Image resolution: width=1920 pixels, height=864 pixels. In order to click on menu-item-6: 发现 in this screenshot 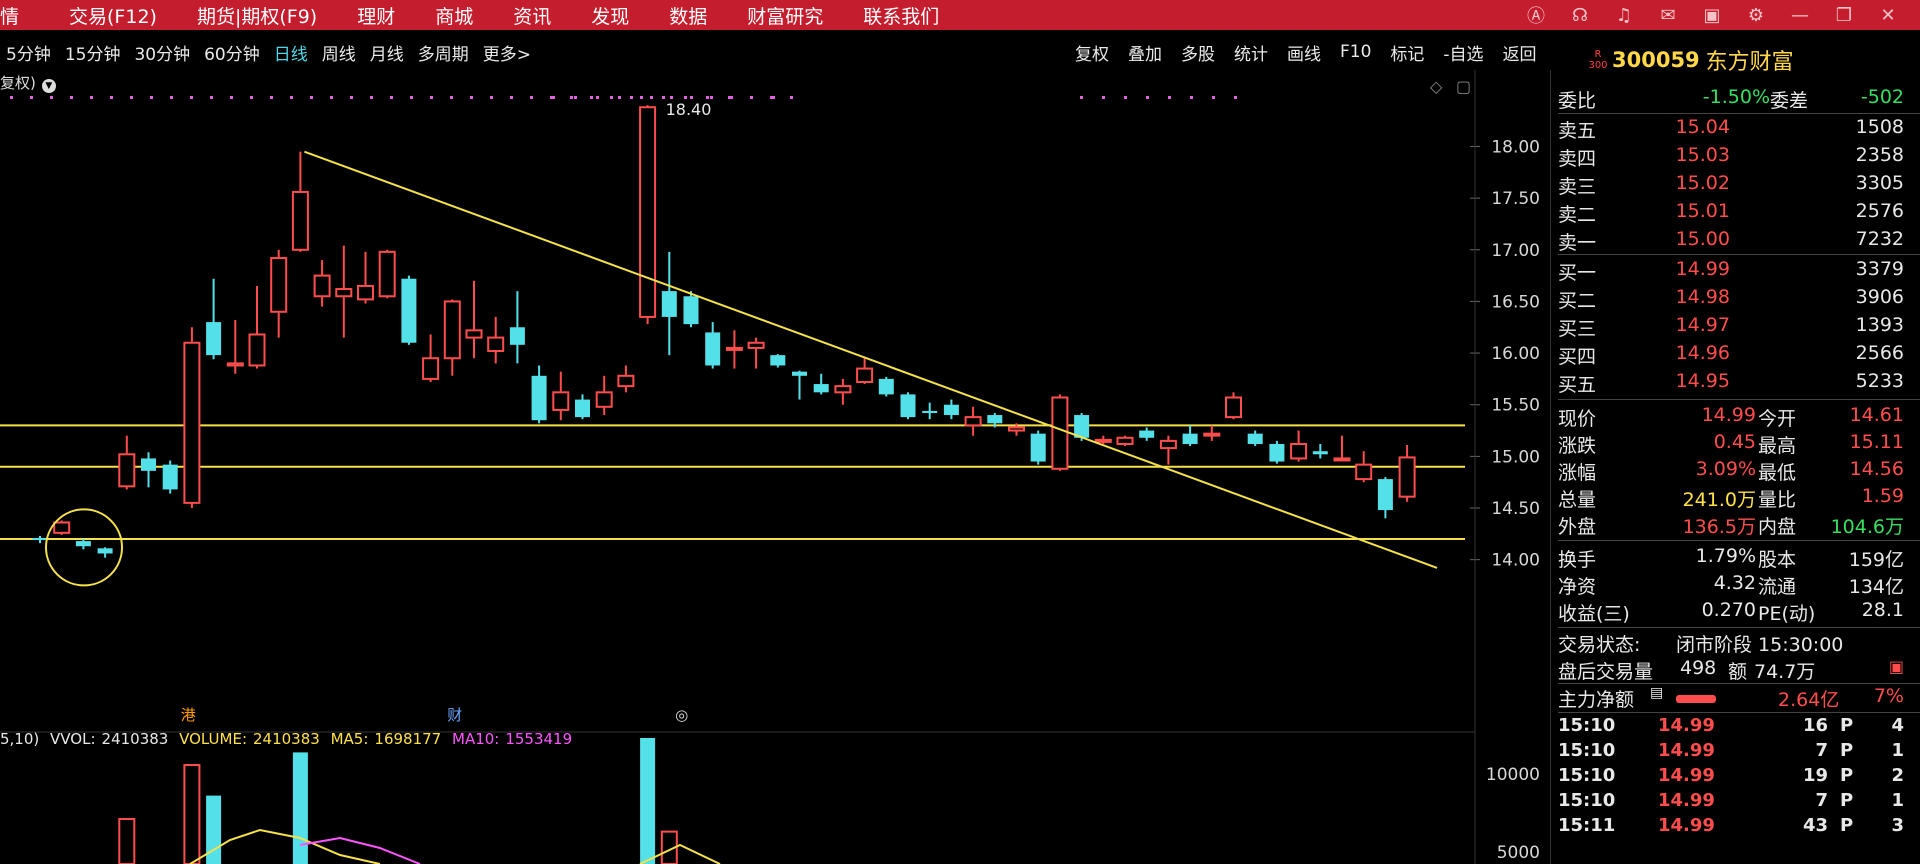, I will do `click(610, 15)`.